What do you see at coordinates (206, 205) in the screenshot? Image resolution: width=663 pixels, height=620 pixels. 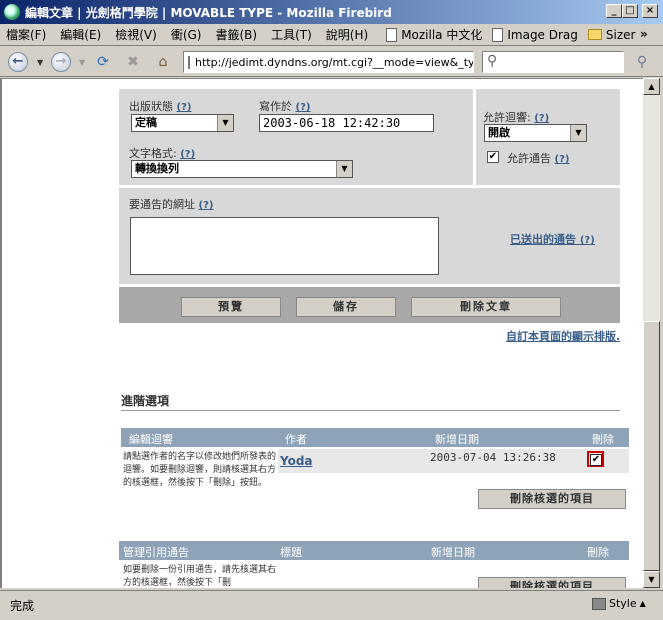 I see `ping-urls-help-link: (?)` at bounding box center [206, 205].